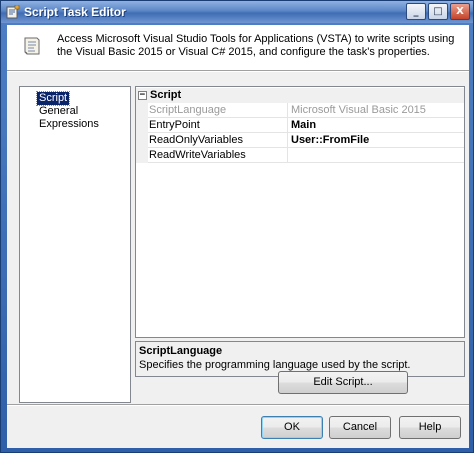 The width and height of the screenshot is (474, 453). Describe the element at coordinates (416, 11) in the screenshot. I see `minimize-button: _` at that location.